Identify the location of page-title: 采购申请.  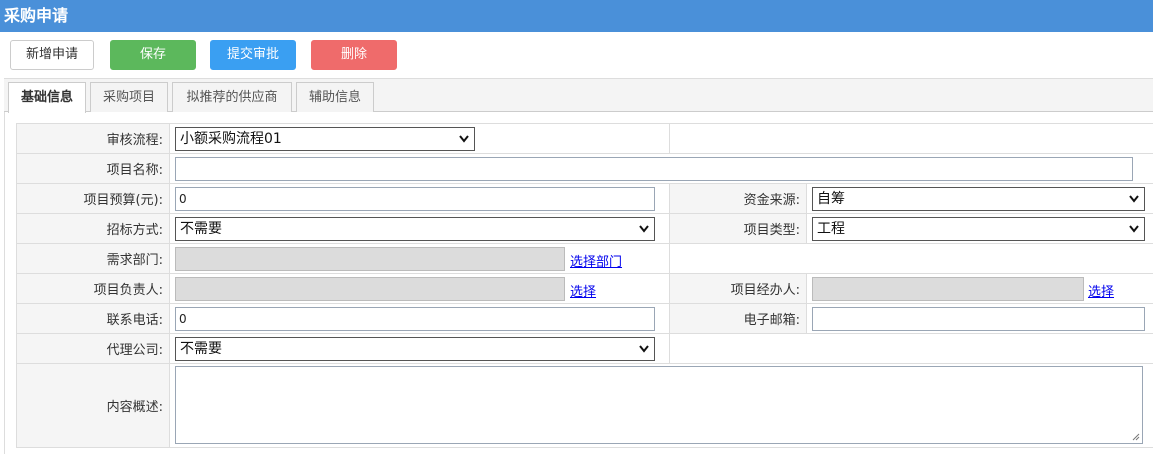
(576, 16).